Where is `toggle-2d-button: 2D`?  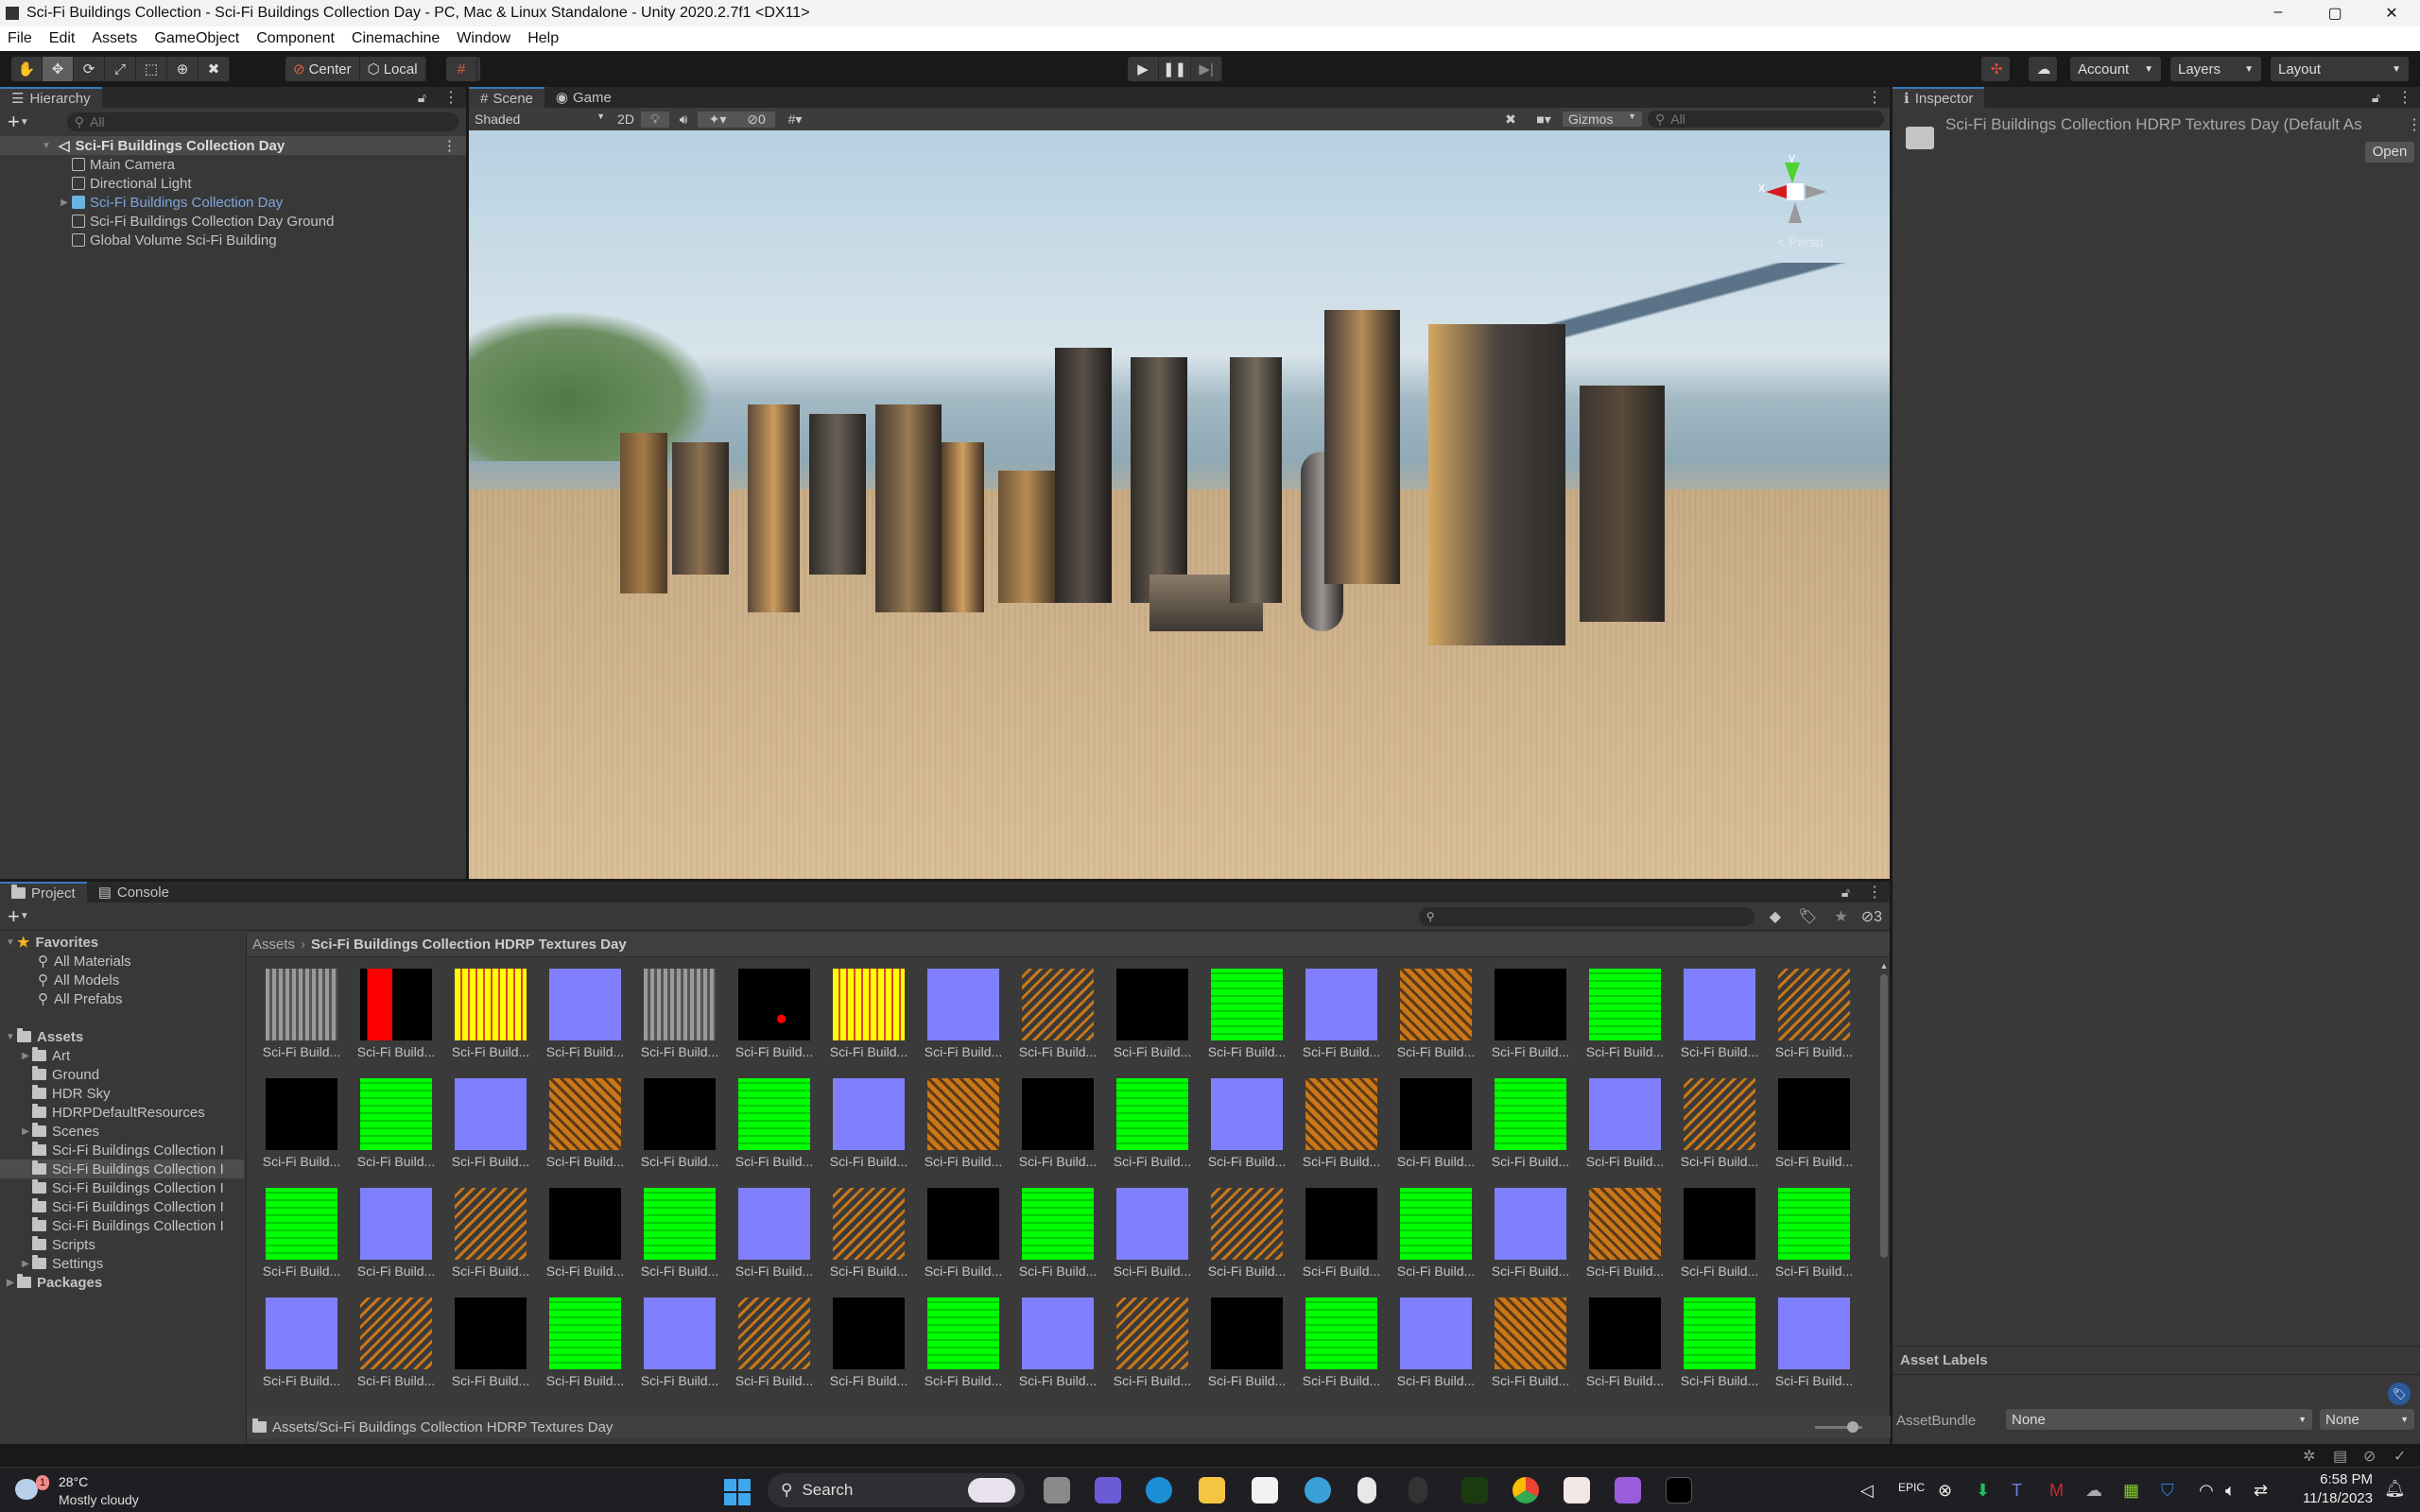
toggle-2d-button: 2D is located at coordinates (626, 119).